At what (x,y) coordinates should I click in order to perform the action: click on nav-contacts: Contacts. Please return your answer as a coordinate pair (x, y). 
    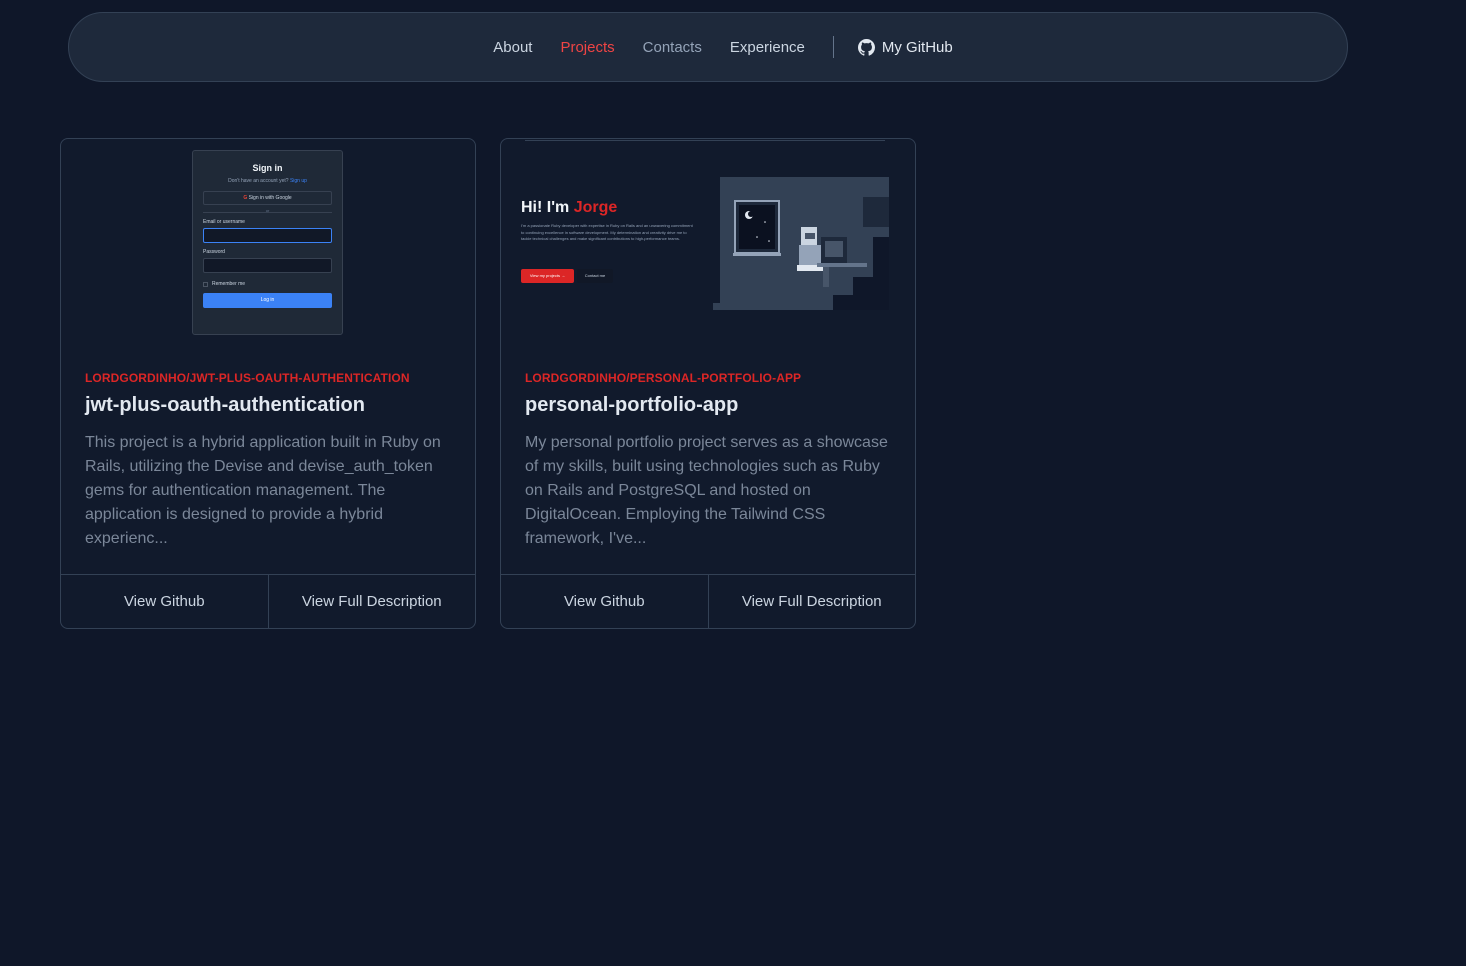
    Looking at the image, I should click on (672, 47).